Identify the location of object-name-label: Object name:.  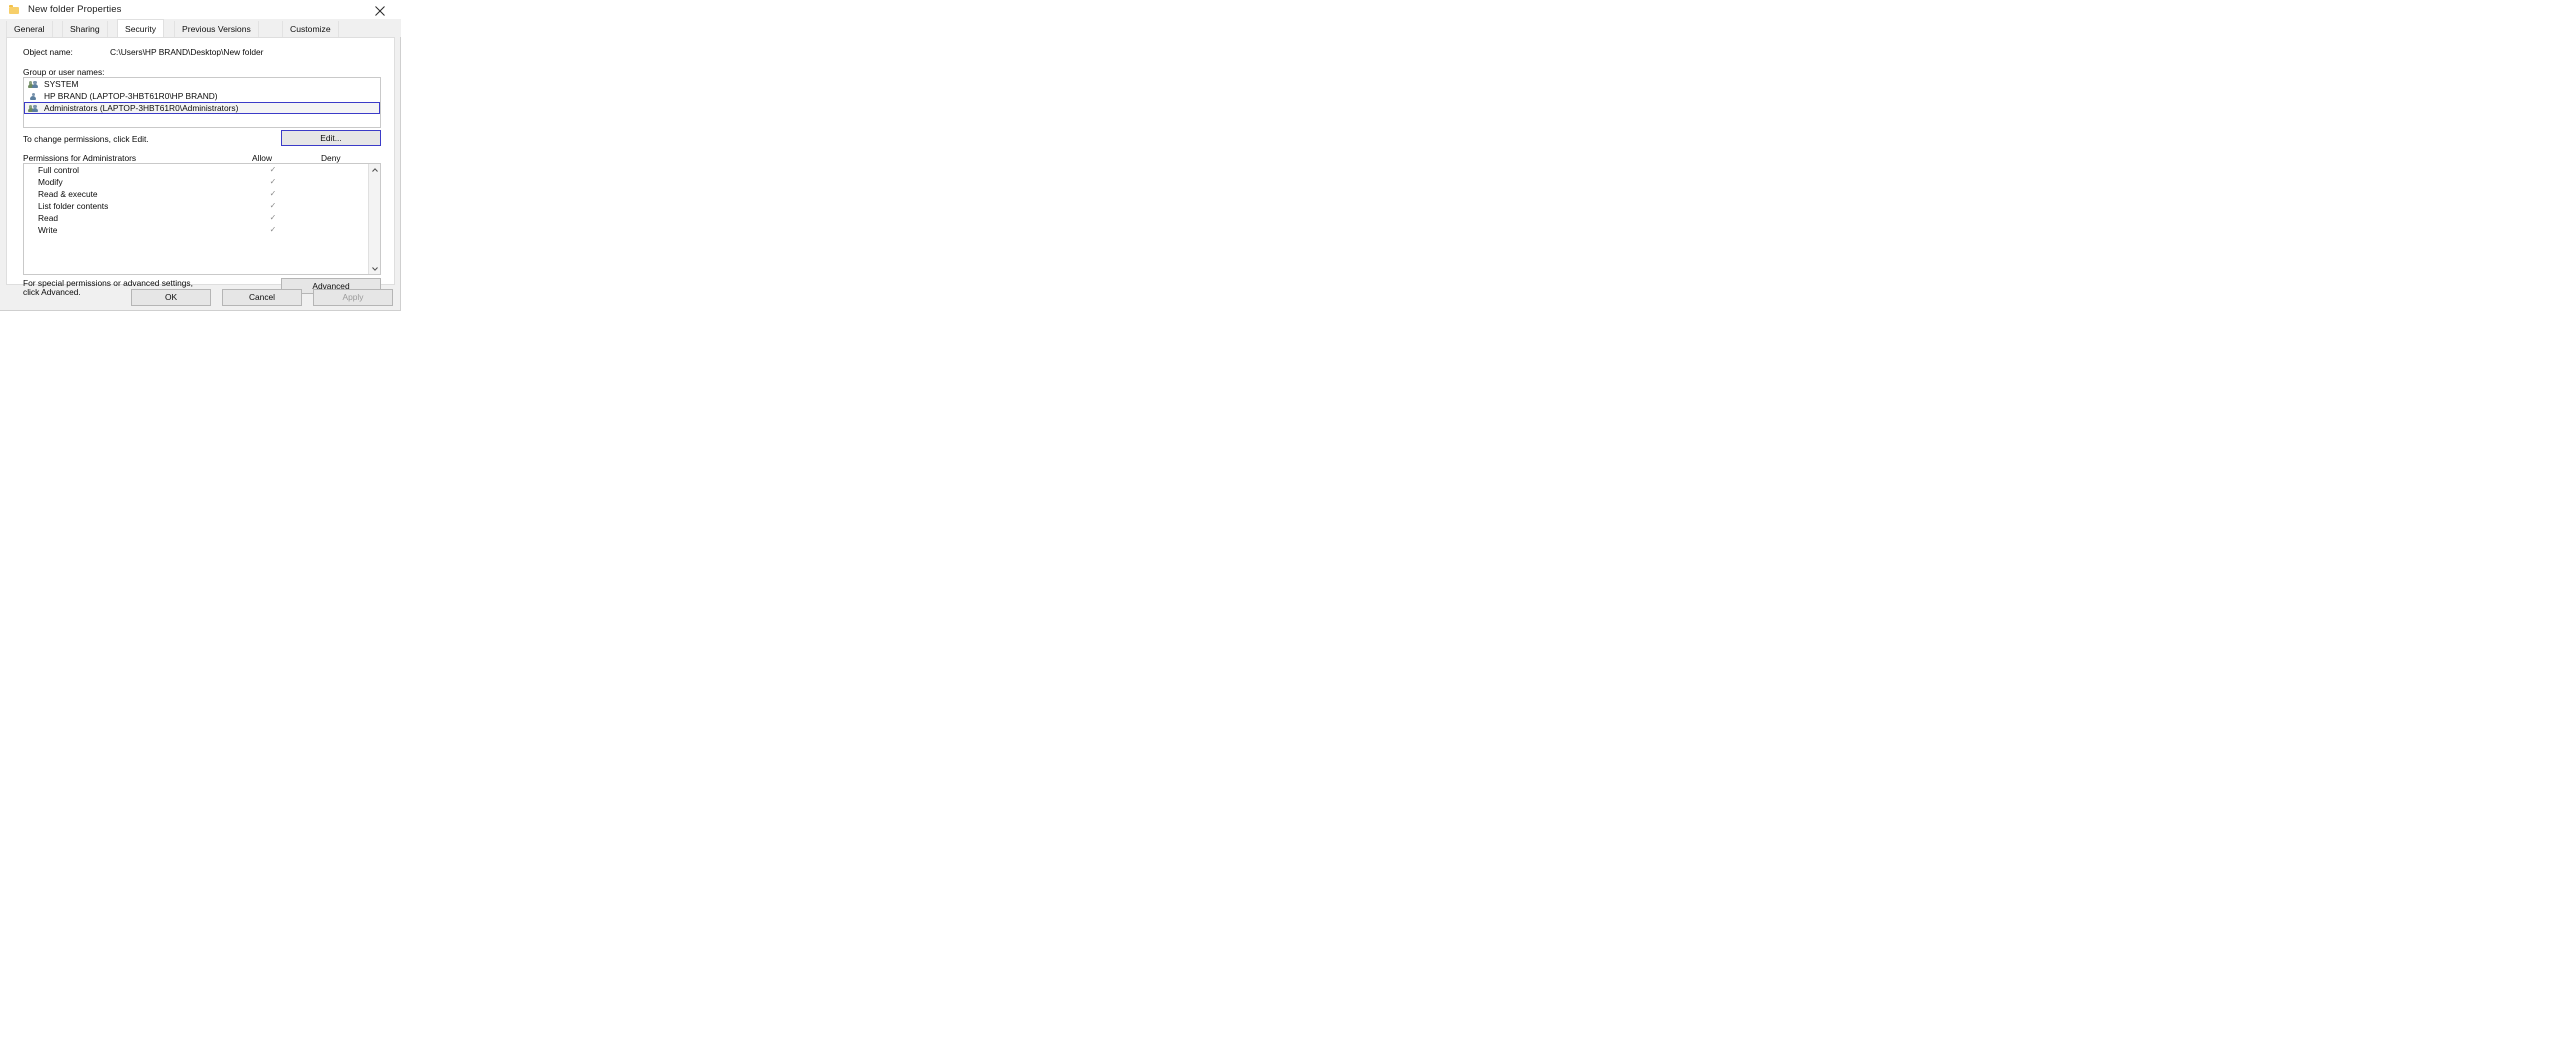
(48, 52).